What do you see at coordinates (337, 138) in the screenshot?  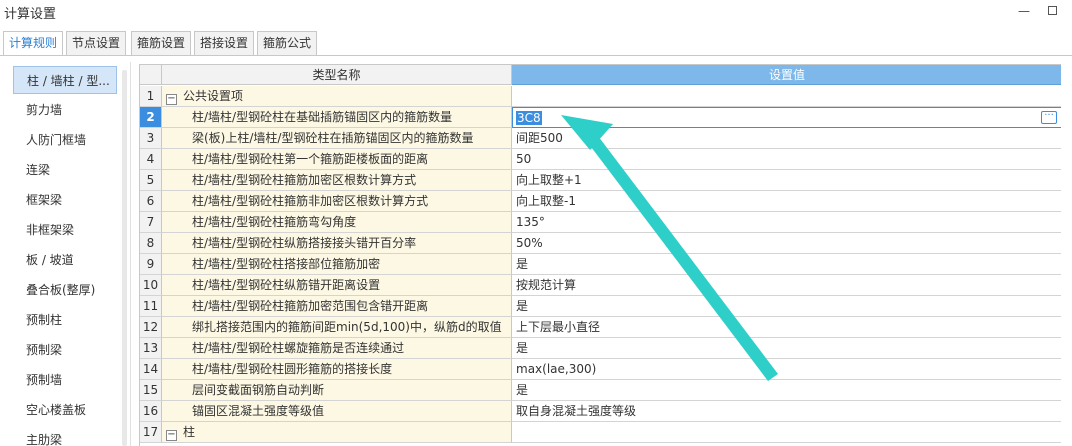 I see `row-name: 梁(板)上柱/墙柱/型钢砼柱在插筋锚固区内的箍筋数量` at bounding box center [337, 138].